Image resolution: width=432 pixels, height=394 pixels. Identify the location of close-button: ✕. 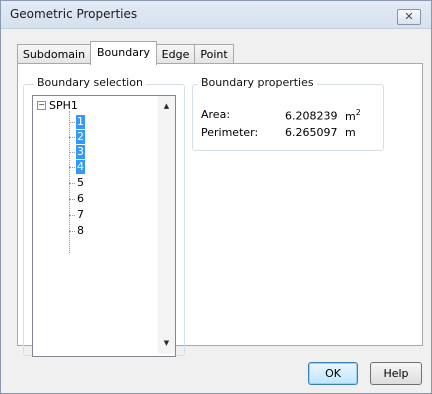
(409, 17).